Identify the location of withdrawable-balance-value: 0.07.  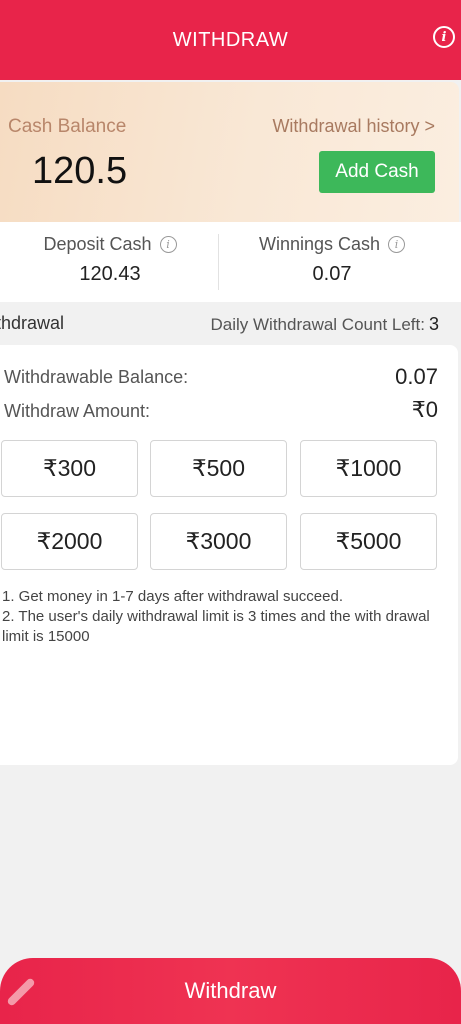
(416, 376).